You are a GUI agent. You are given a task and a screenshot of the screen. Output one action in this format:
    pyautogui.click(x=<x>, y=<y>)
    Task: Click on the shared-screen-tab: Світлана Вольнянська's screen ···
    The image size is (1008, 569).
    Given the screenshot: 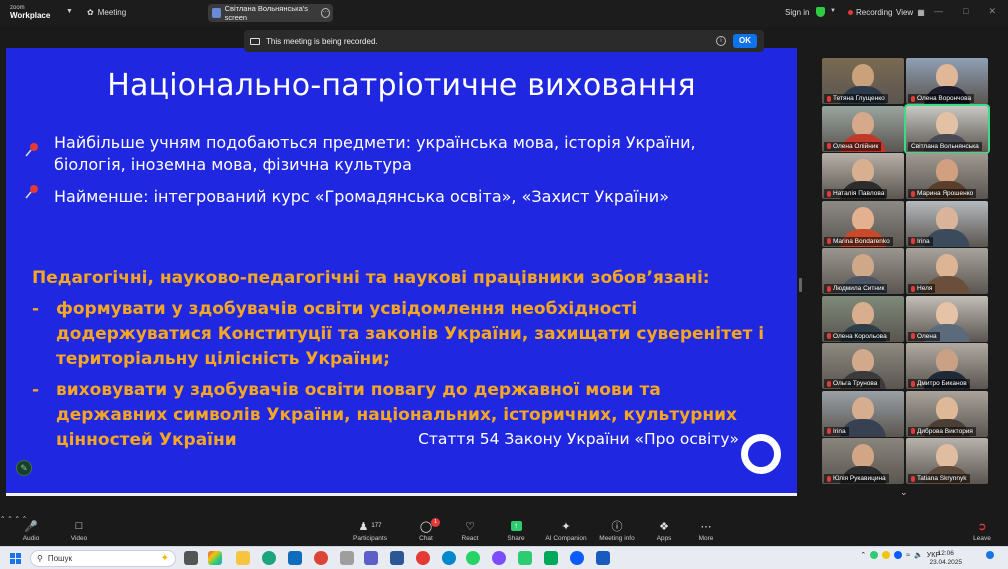 What is the action you would take?
    pyautogui.click(x=270, y=13)
    